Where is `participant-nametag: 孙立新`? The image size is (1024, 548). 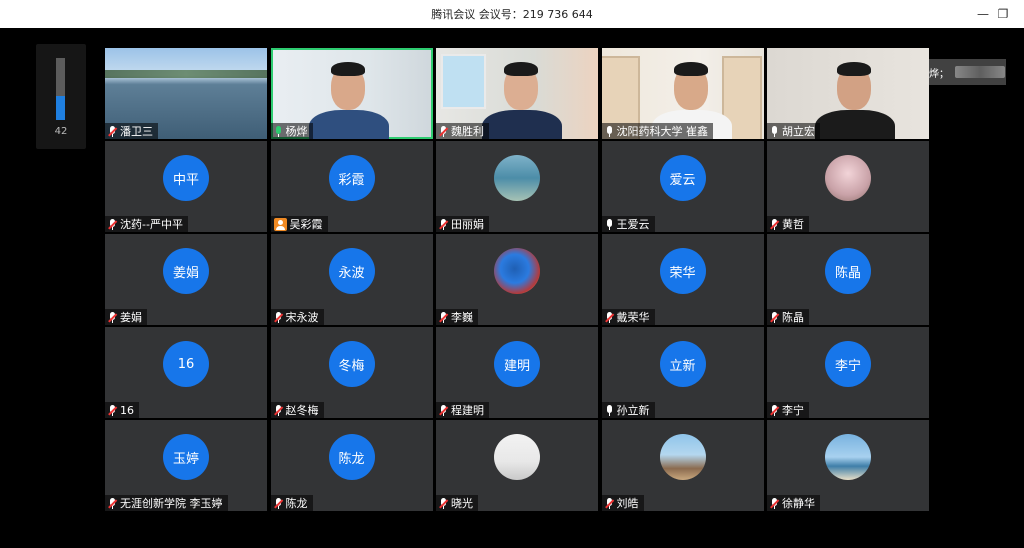
participant-nametag: 孙立新 is located at coordinates (628, 410).